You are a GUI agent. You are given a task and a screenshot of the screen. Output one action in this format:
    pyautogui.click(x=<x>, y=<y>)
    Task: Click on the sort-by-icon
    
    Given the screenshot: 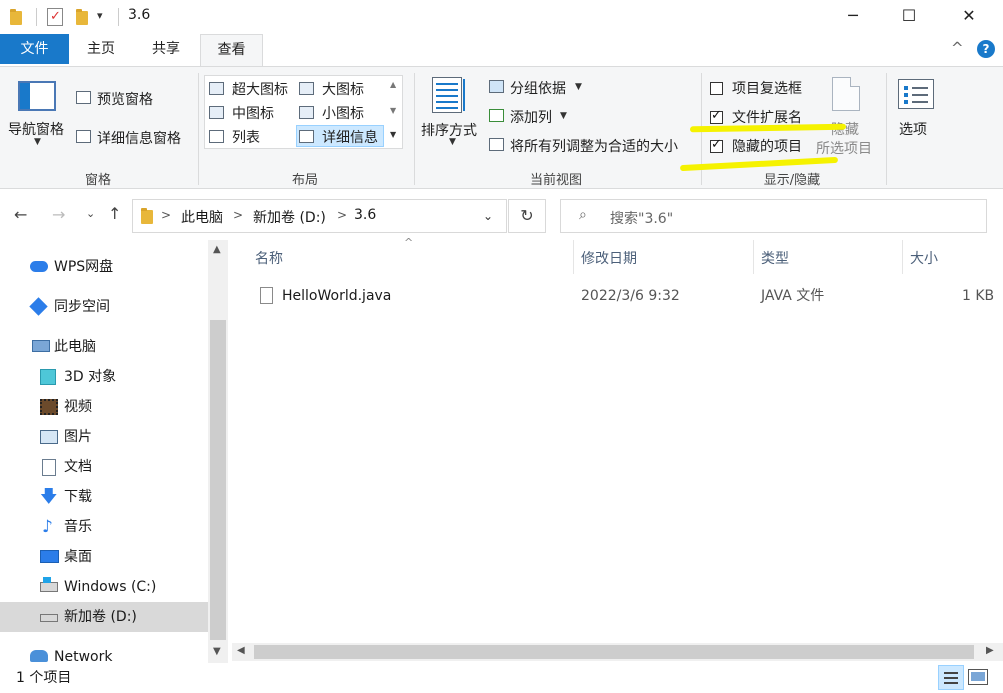 What is the action you would take?
    pyautogui.click(x=447, y=95)
    